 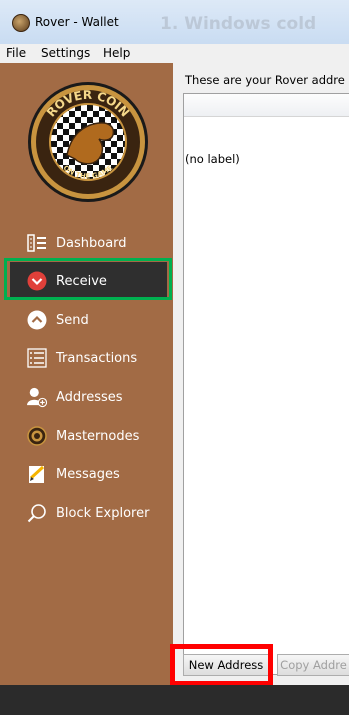 I want to click on title-bar: Rover - Wallet 1. Windows cold, so click(x=174, y=22).